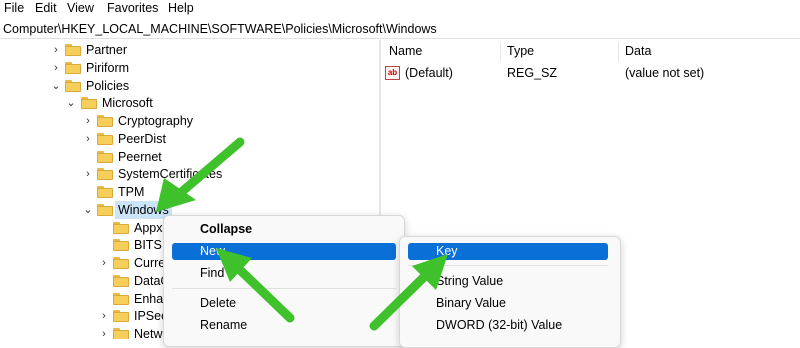 The image size is (800, 348). I want to click on column-header-name: Name, so click(405, 51).